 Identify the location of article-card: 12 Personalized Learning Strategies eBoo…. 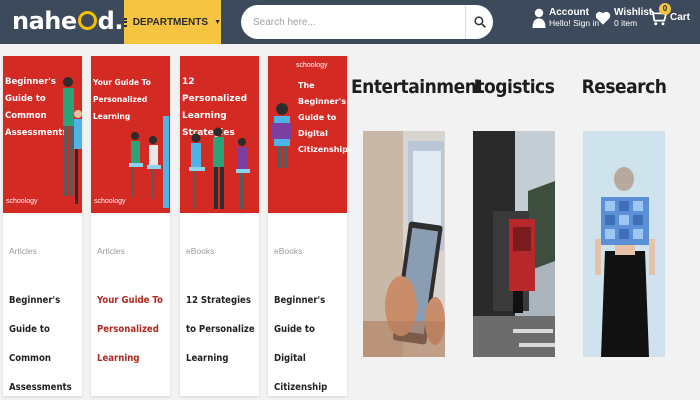
(219, 226).